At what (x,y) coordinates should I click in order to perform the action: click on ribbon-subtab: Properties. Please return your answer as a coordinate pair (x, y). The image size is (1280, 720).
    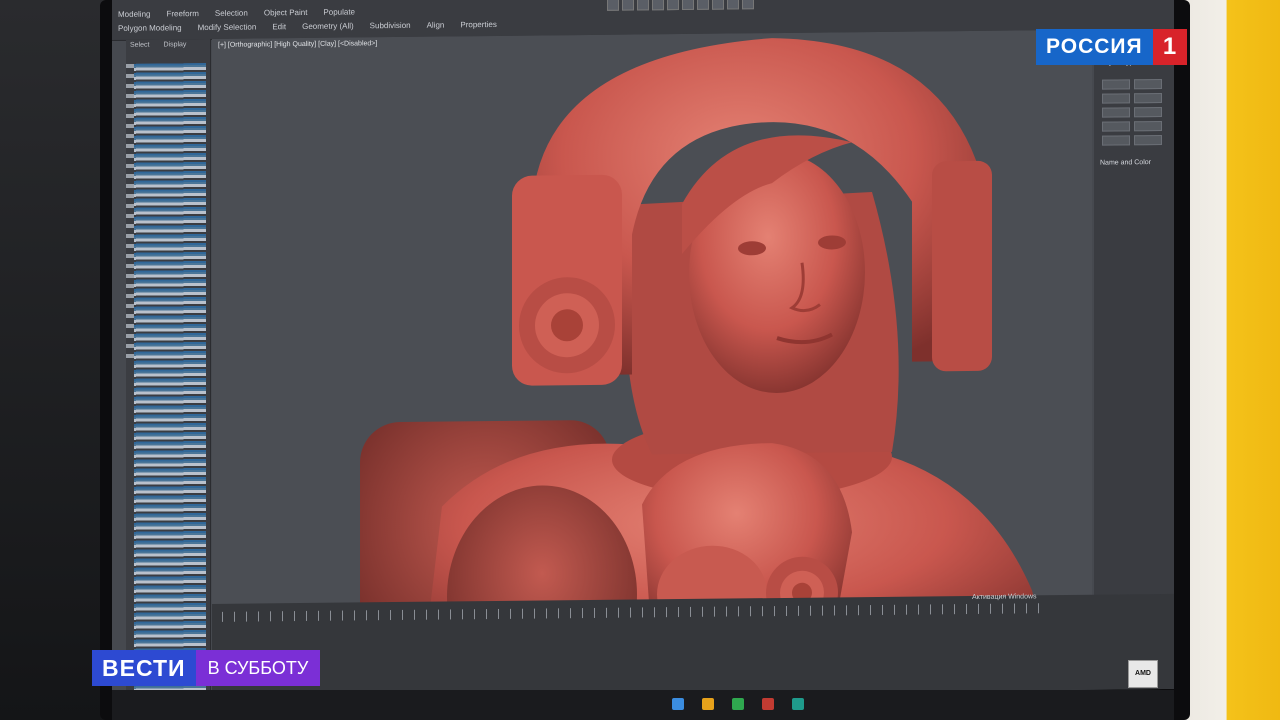
    Looking at the image, I should click on (478, 24).